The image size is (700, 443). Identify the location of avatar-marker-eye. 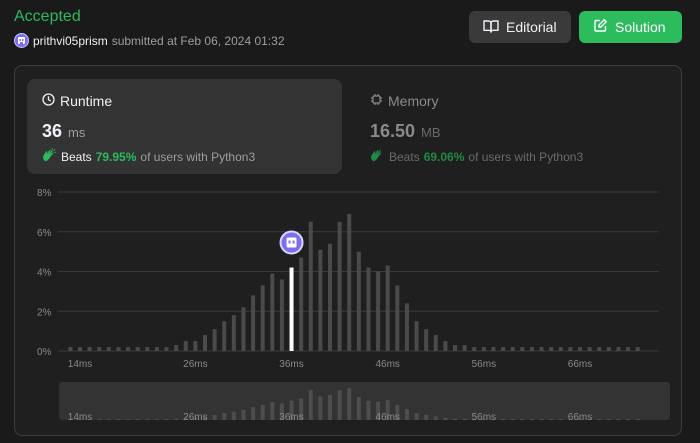
(293, 242).